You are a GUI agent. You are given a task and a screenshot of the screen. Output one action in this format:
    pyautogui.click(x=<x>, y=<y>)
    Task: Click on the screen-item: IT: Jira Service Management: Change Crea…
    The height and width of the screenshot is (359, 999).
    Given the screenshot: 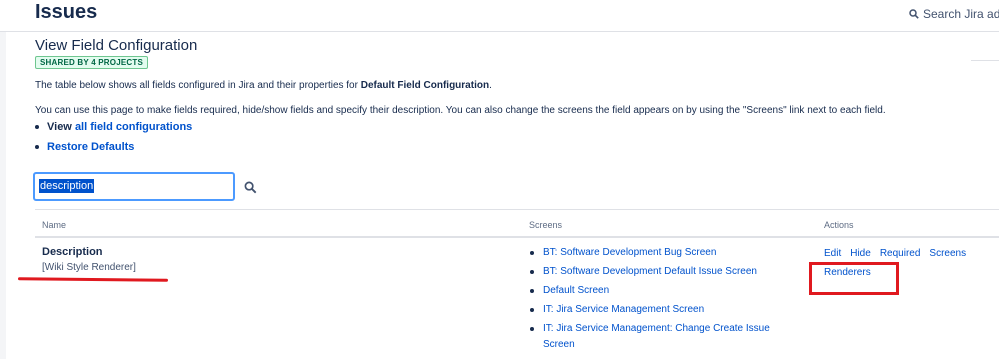 What is the action you would take?
    pyautogui.click(x=666, y=337)
    